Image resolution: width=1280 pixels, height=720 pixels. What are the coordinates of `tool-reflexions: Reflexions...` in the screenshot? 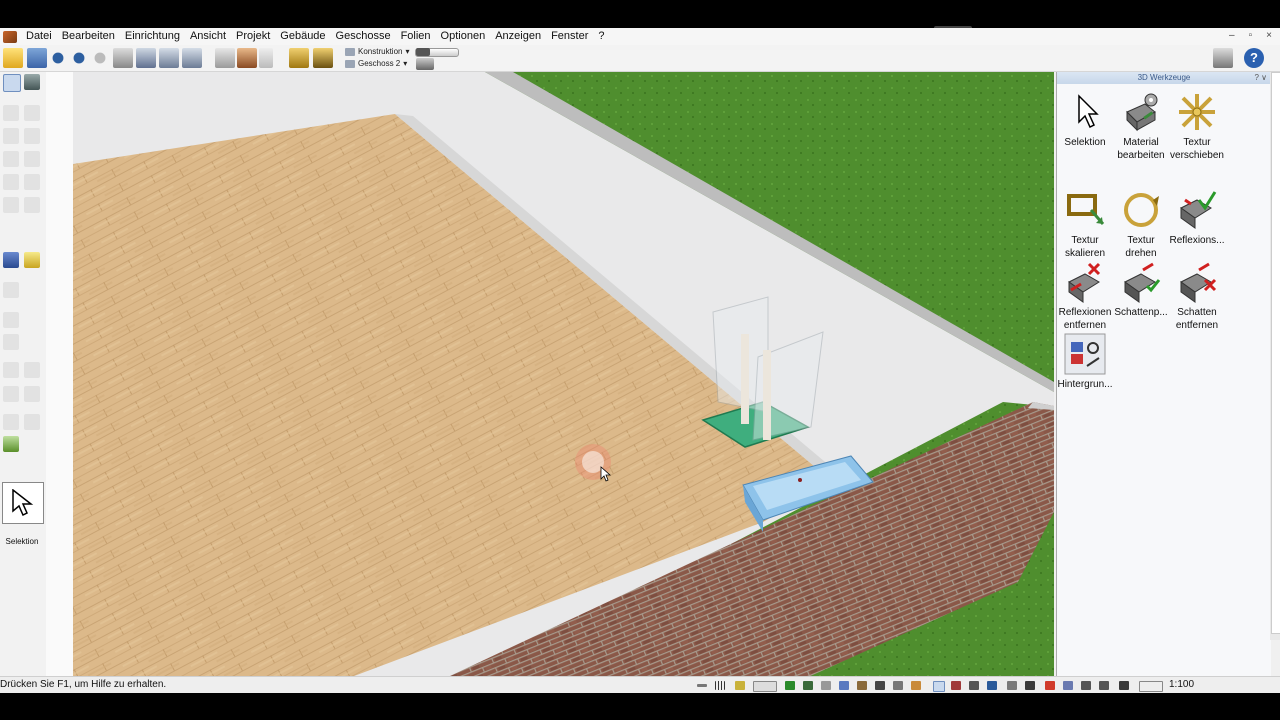 It's located at (1197, 217).